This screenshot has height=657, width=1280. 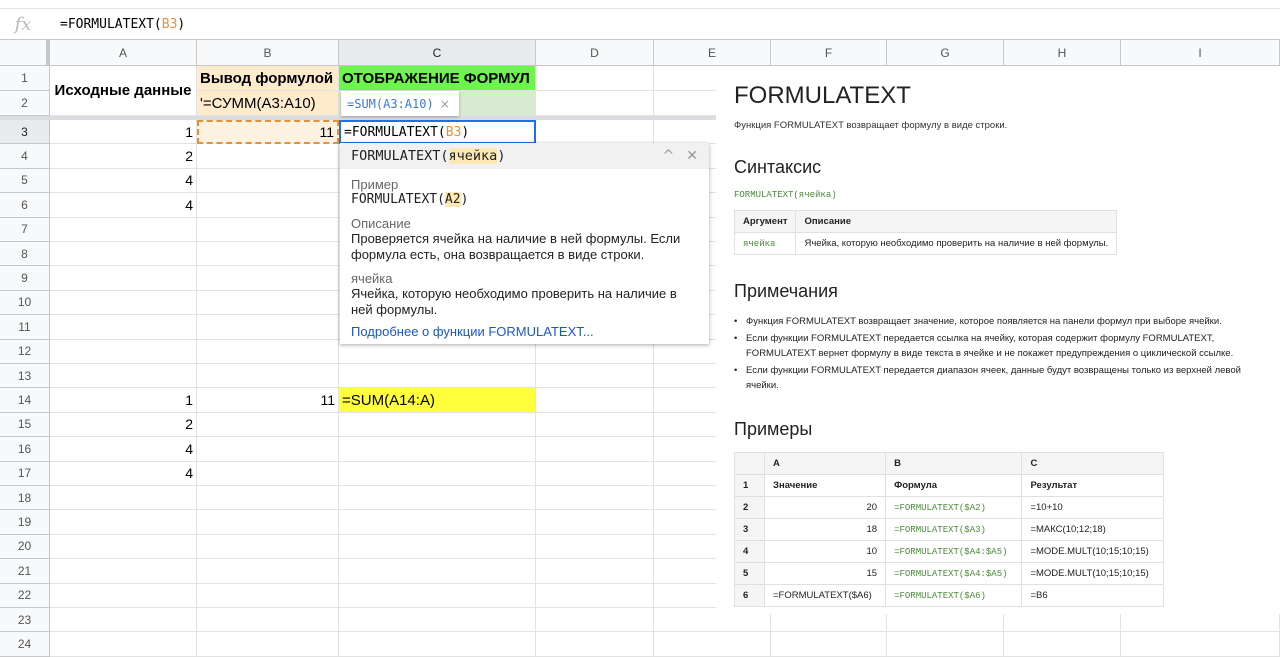 I want to click on row-header-20: 20, so click(x=25, y=547).